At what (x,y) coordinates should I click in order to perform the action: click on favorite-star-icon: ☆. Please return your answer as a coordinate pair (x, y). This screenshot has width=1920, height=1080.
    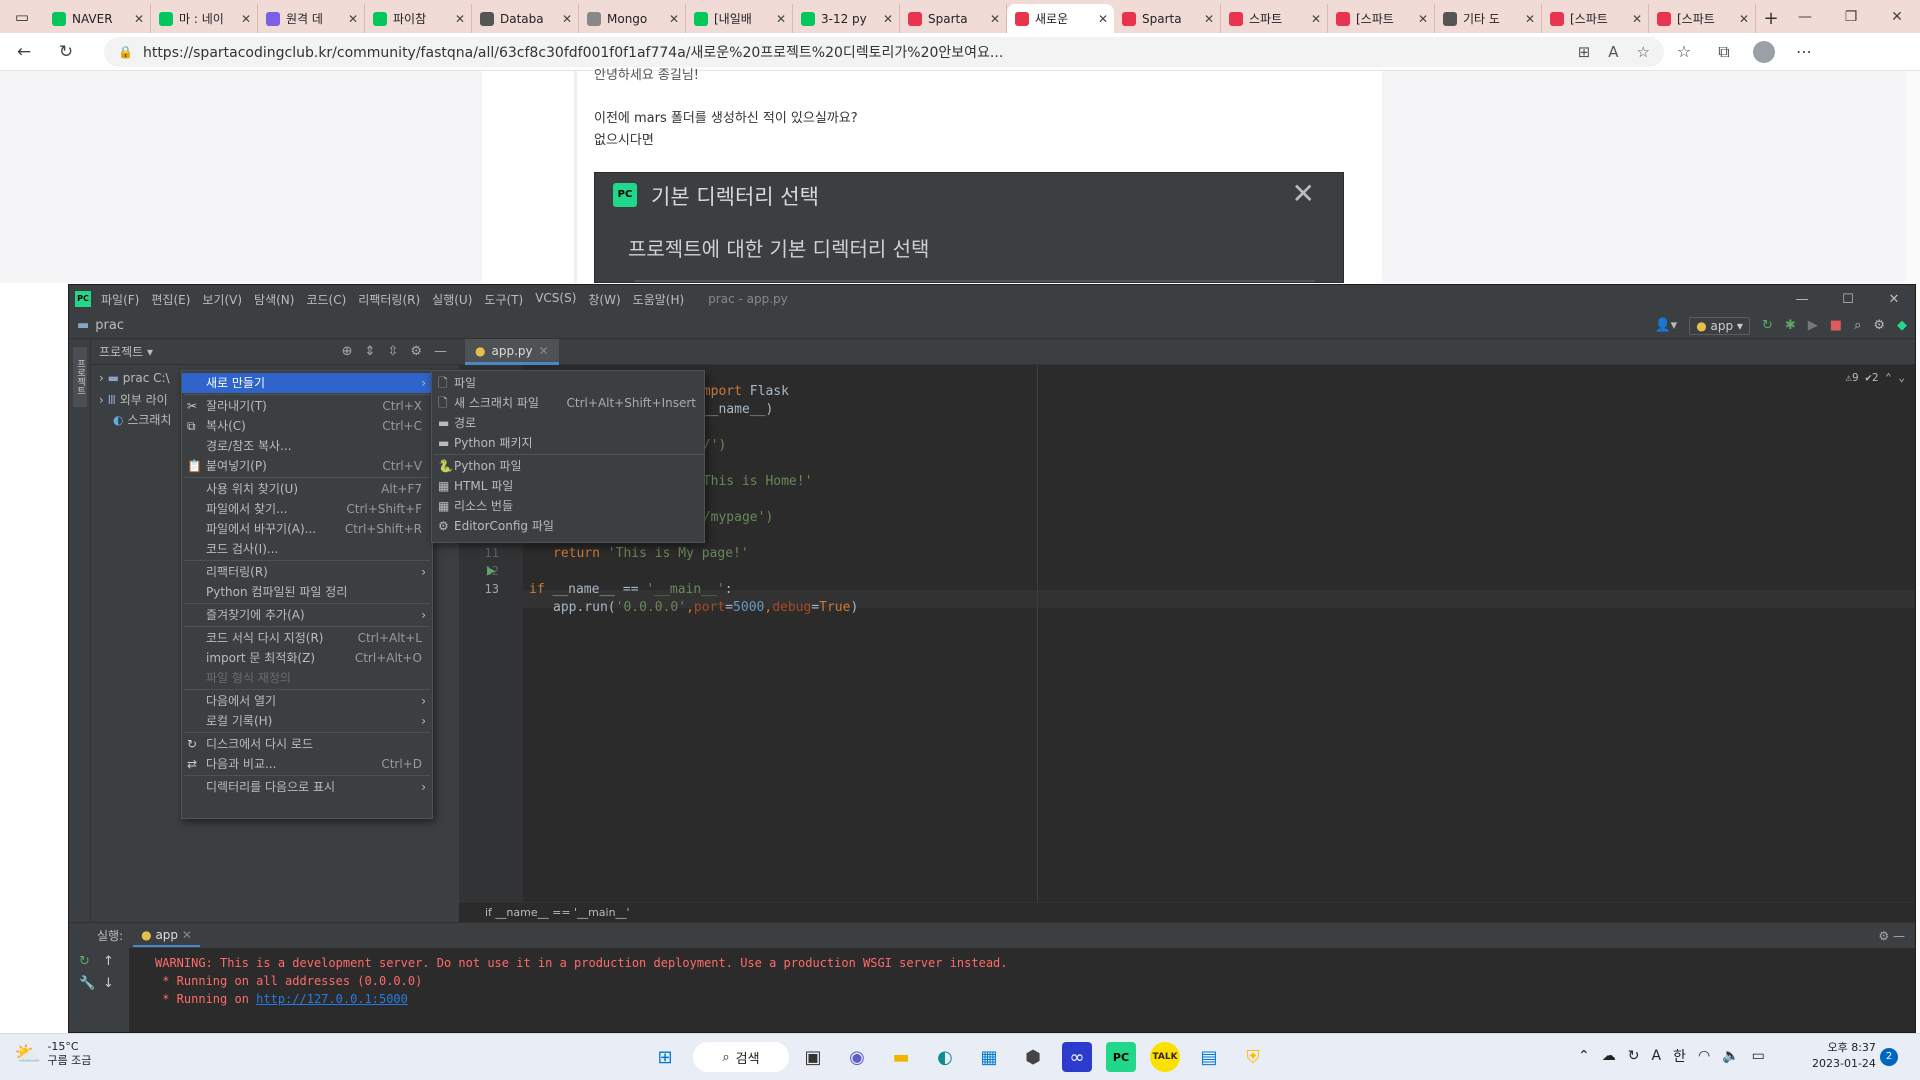
    Looking at the image, I should click on (1643, 52).